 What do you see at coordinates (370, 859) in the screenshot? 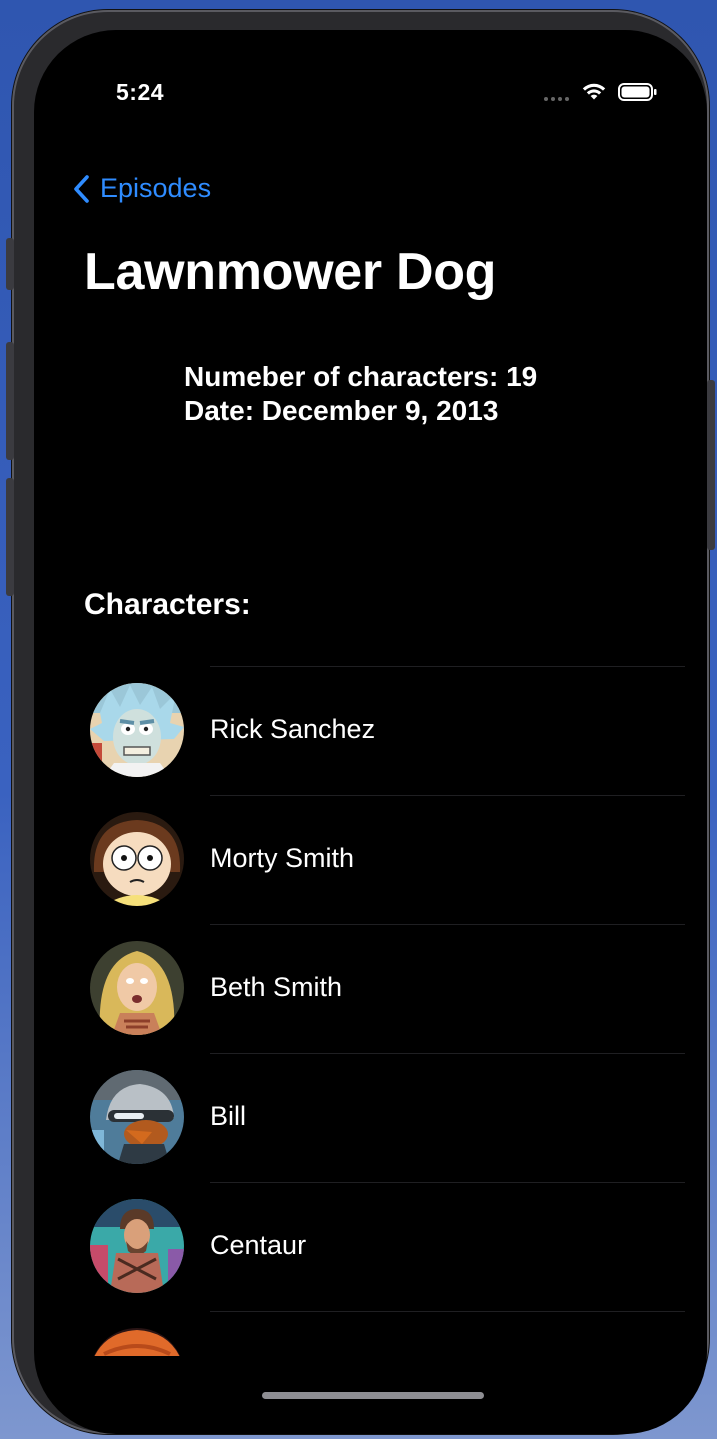
I see `character-row-morty-smith: Morty Smith` at bounding box center [370, 859].